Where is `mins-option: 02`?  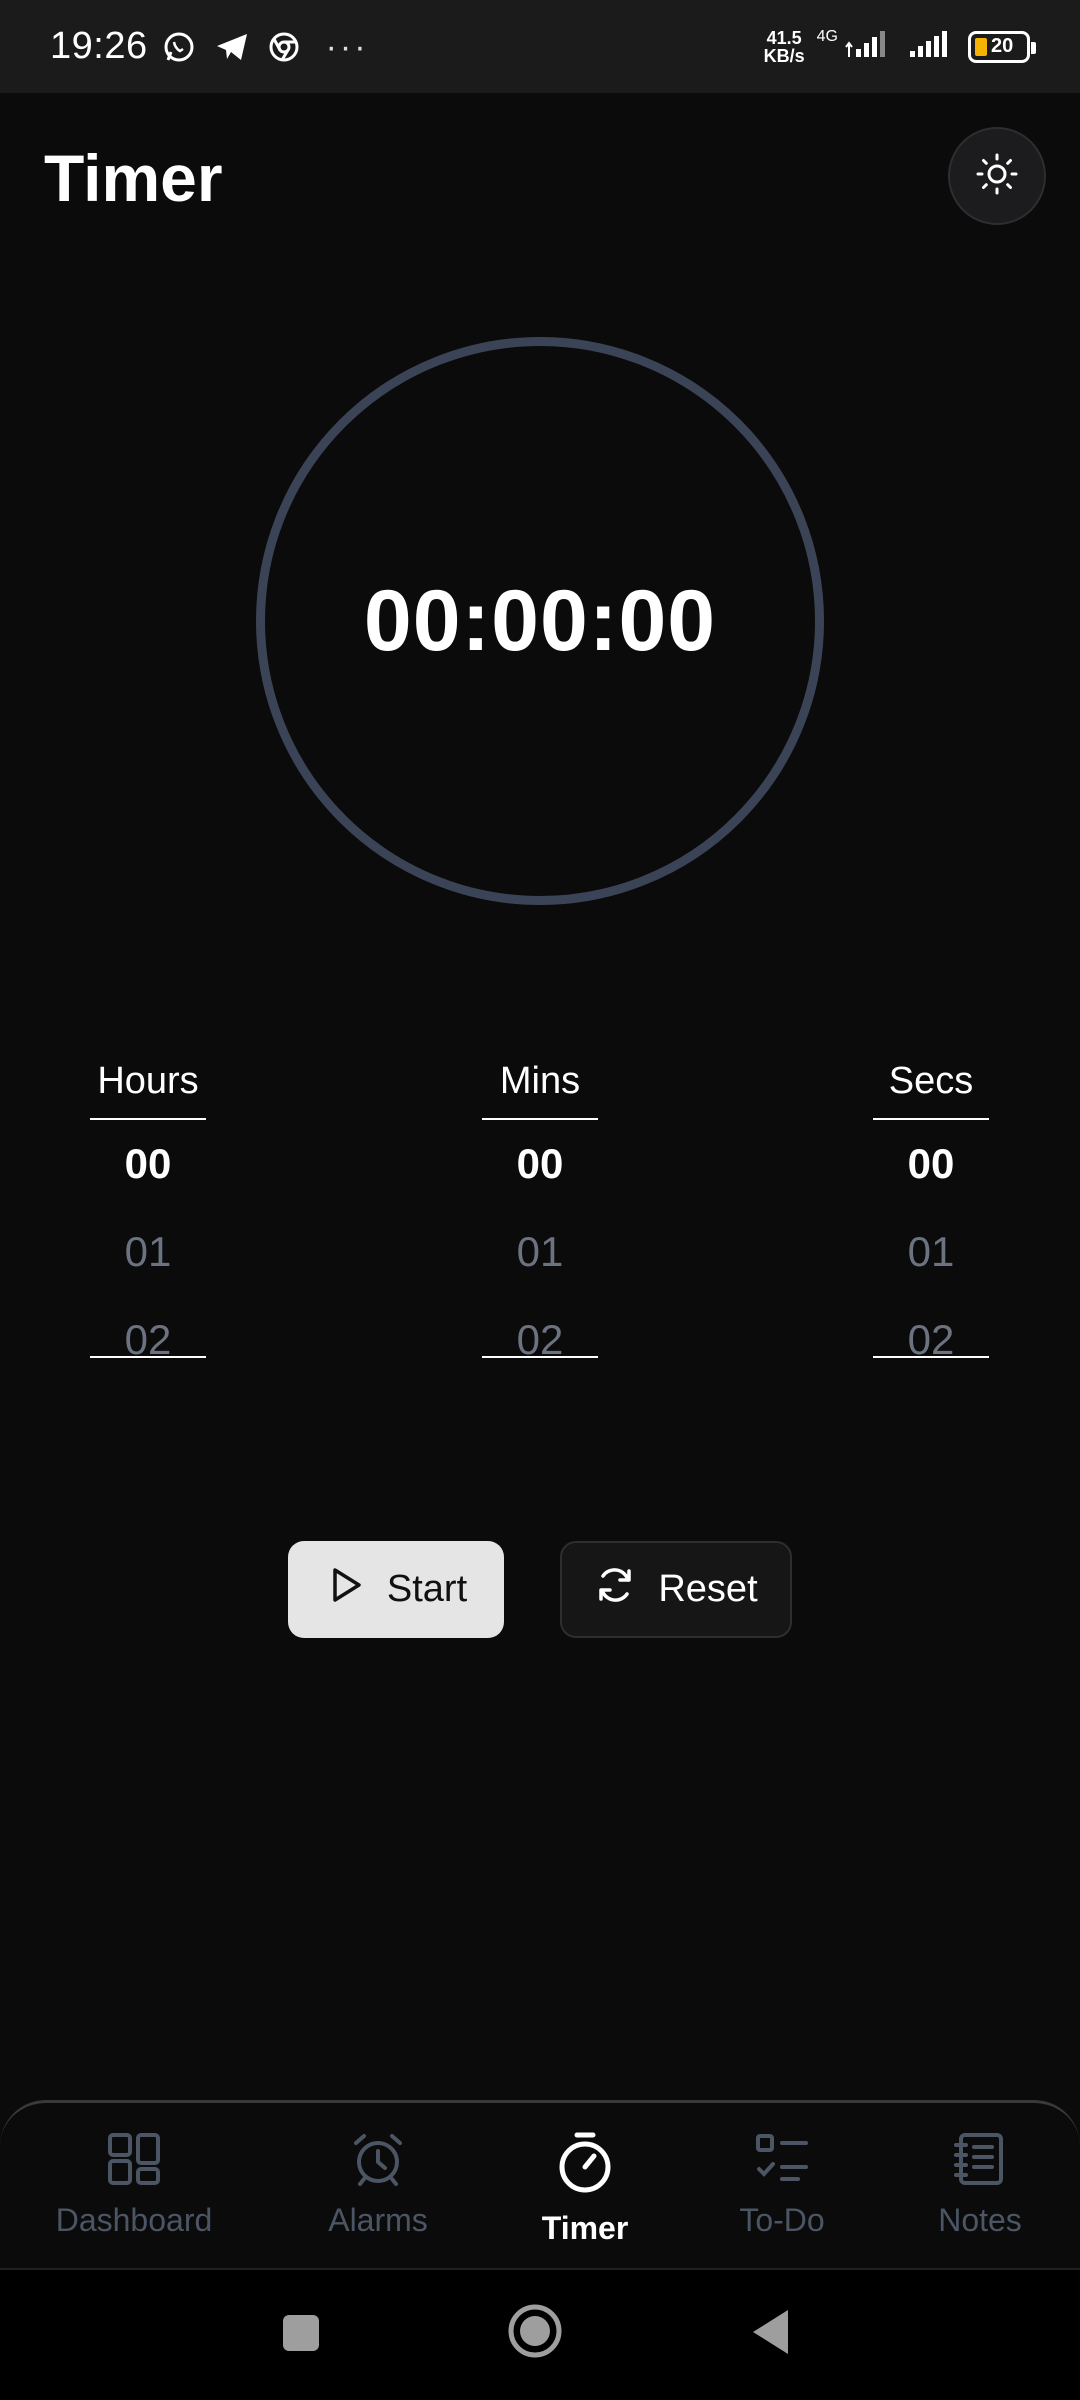
mins-option: 02 is located at coordinates (540, 1326).